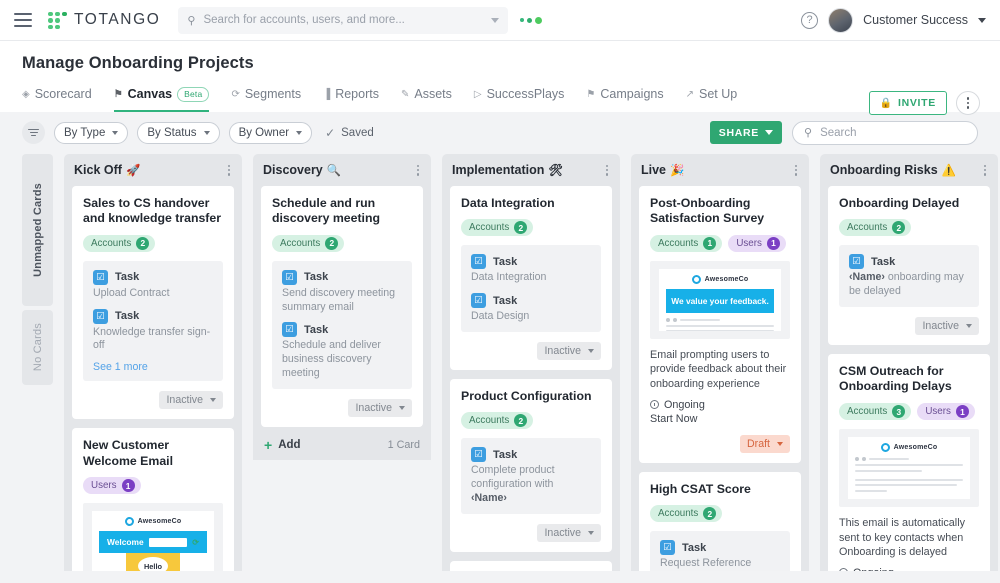 The width and height of the screenshot is (1000, 583). What do you see at coordinates (899, 228) in the screenshot?
I see `badge-count: 2` at bounding box center [899, 228].